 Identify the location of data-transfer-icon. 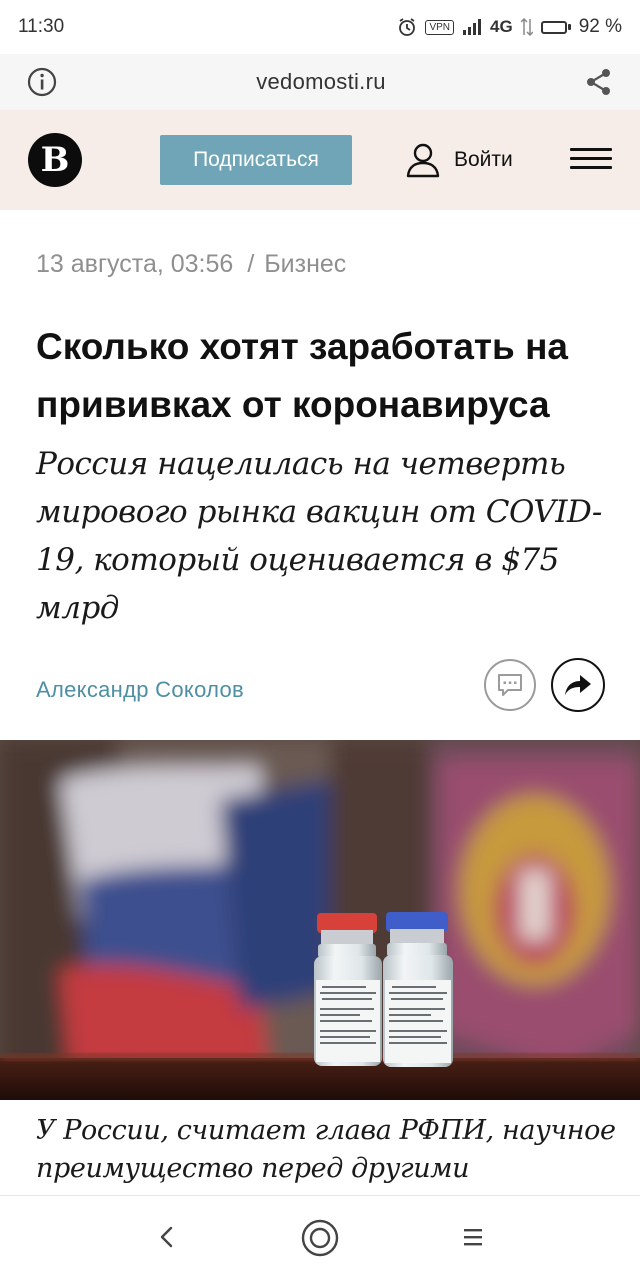
(526, 27).